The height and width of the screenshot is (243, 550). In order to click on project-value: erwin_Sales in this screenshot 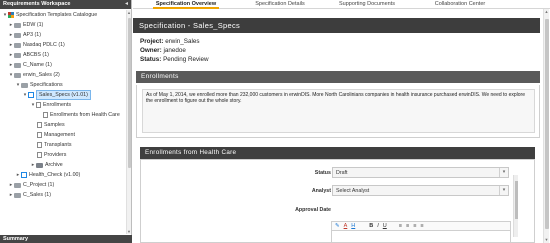, I will do `click(182, 41)`.